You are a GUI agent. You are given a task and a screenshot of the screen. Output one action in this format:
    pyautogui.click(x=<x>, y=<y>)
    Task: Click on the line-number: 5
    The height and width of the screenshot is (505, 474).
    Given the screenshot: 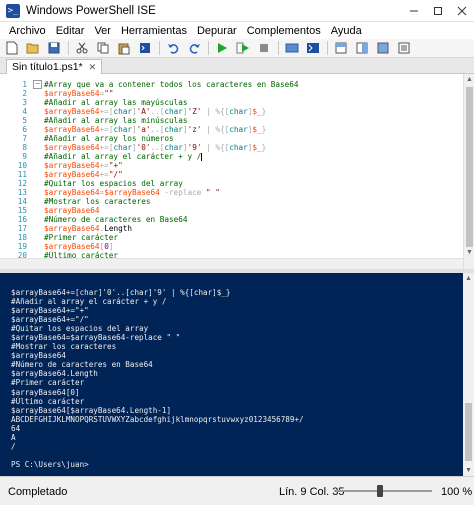 What is the action you would take?
    pyautogui.click(x=24, y=120)
    